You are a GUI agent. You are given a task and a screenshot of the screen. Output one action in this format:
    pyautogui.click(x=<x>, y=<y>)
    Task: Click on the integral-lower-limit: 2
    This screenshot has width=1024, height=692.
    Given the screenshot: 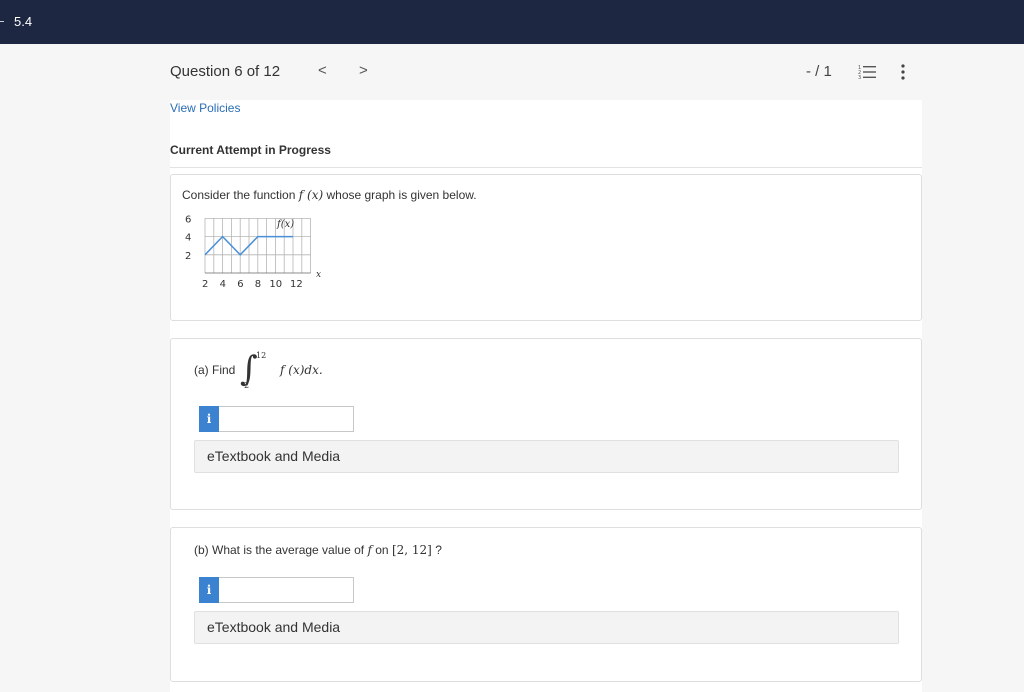 What is the action you would take?
    pyautogui.click(x=247, y=385)
    